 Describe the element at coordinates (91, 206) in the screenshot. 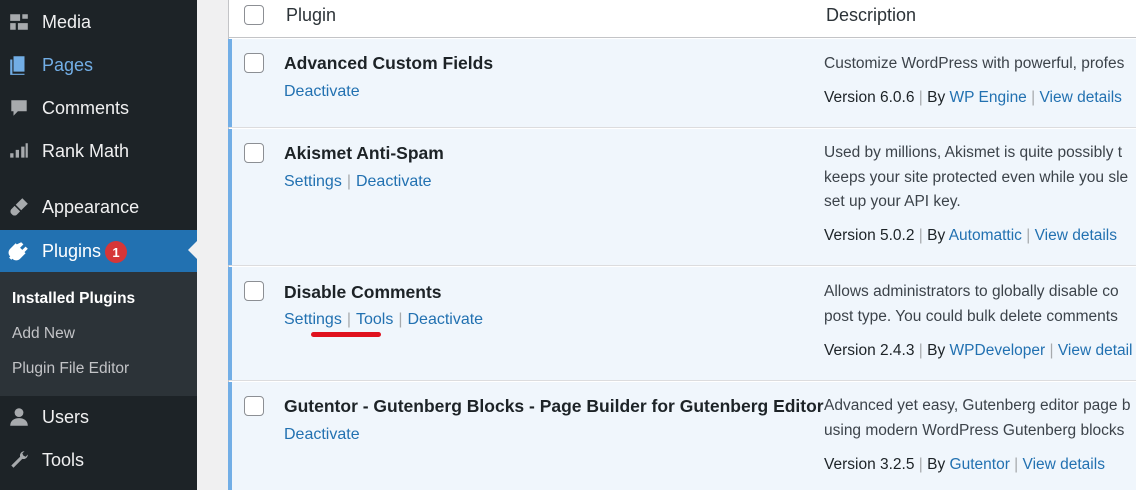

I see `sidebar-item-label: Appearance` at that location.